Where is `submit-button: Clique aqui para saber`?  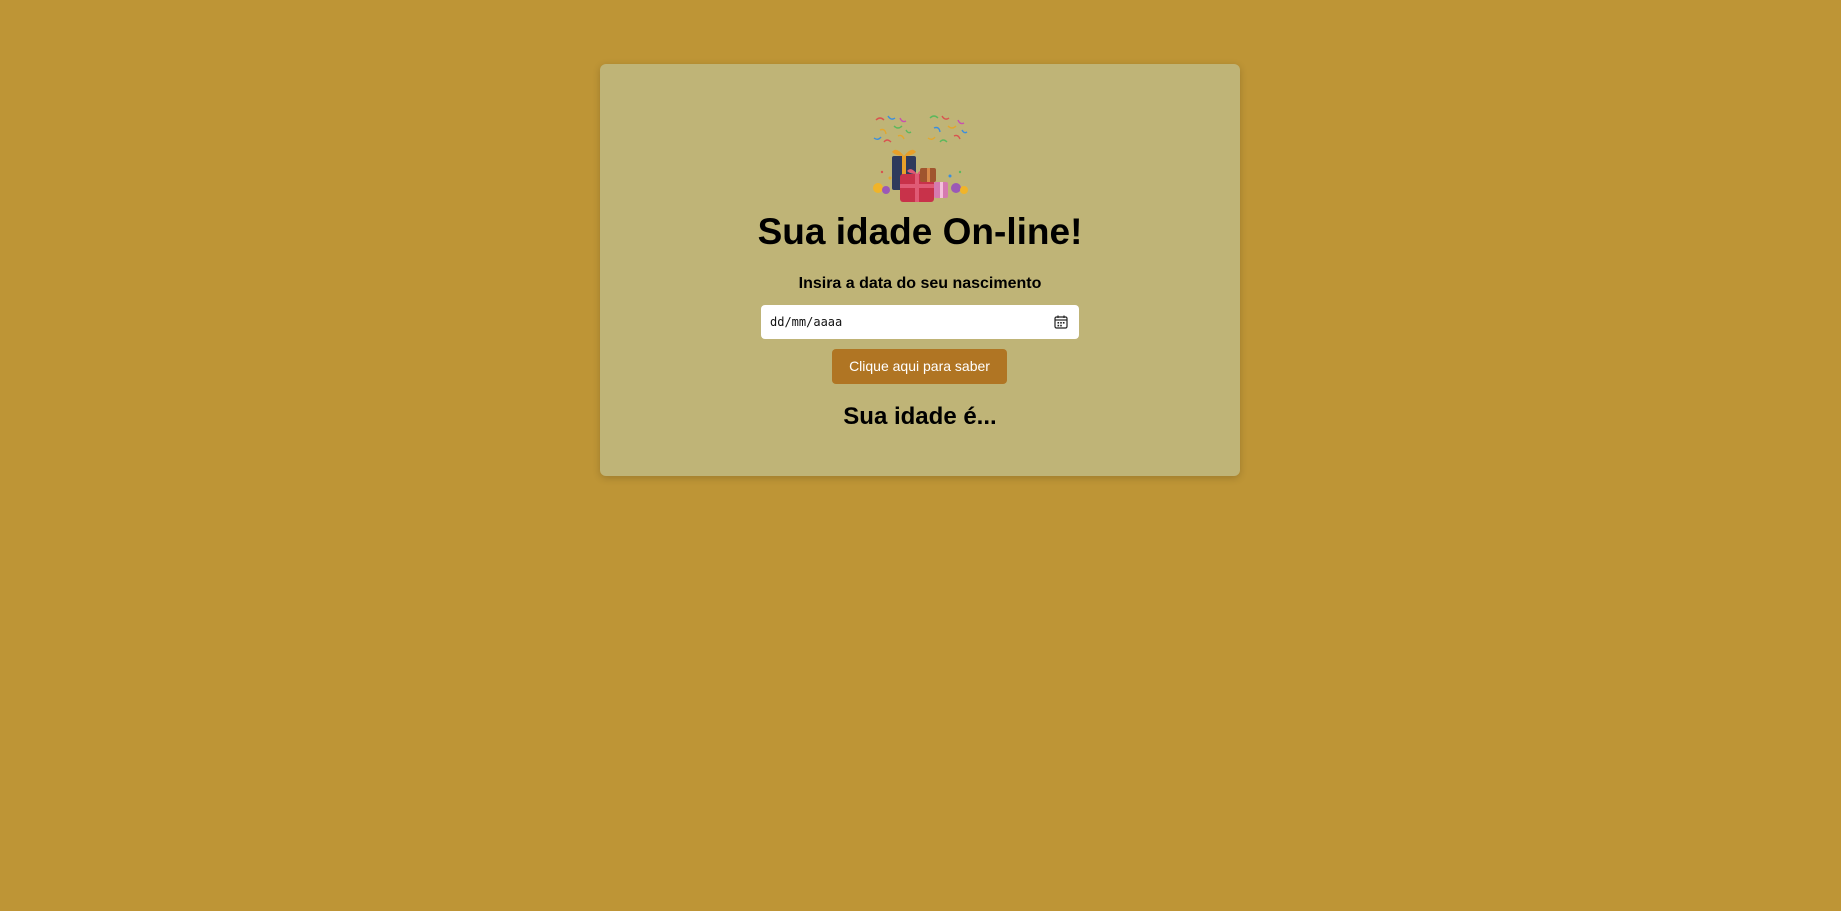 submit-button: Clique aqui para saber is located at coordinates (919, 366).